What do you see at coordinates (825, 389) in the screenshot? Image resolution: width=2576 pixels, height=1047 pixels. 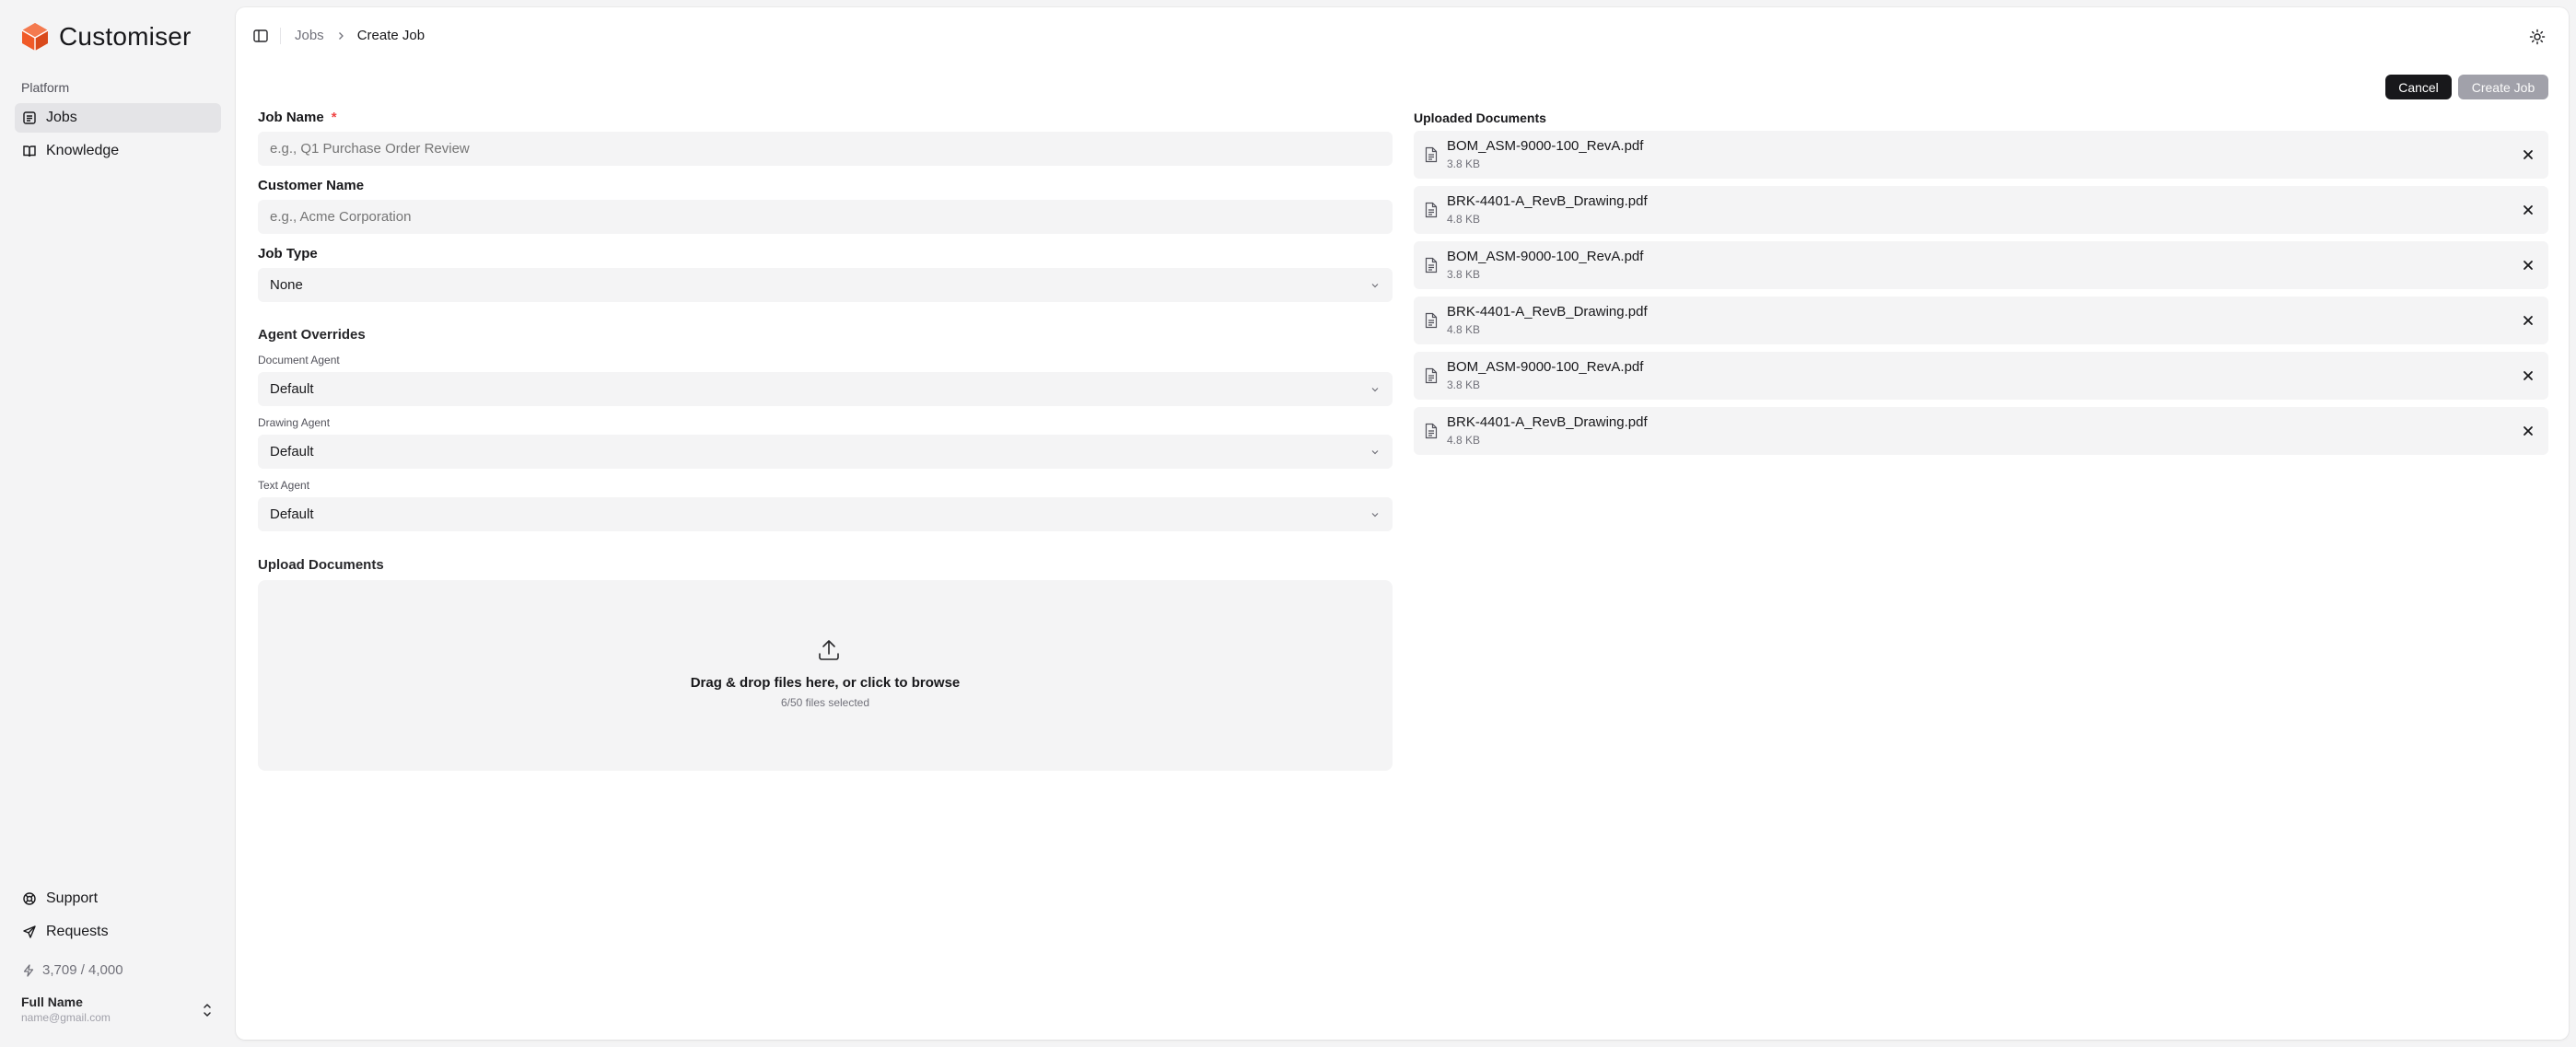 I see `document-agent-select: Default` at bounding box center [825, 389].